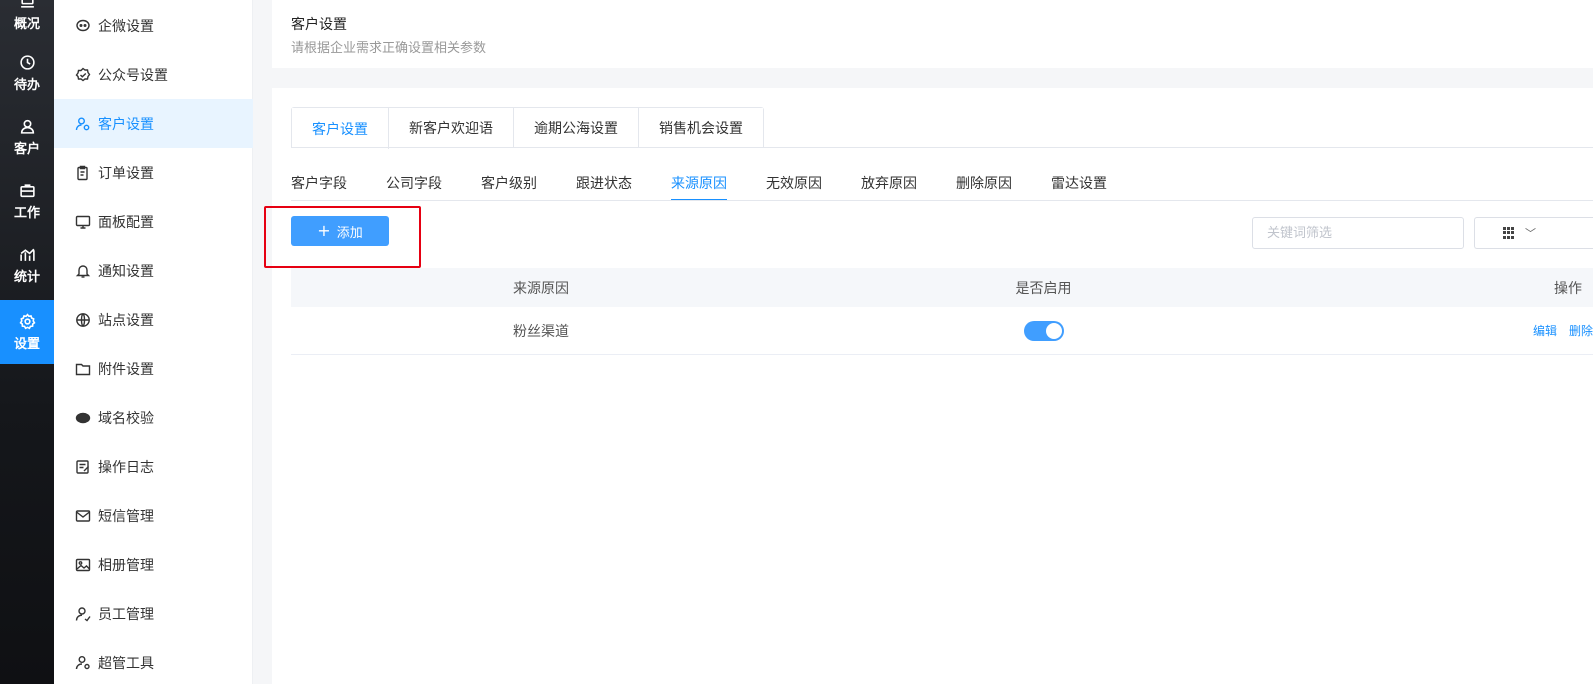 The height and width of the screenshot is (684, 1593). What do you see at coordinates (83, 418) in the screenshot?
I see `www-icon` at bounding box center [83, 418].